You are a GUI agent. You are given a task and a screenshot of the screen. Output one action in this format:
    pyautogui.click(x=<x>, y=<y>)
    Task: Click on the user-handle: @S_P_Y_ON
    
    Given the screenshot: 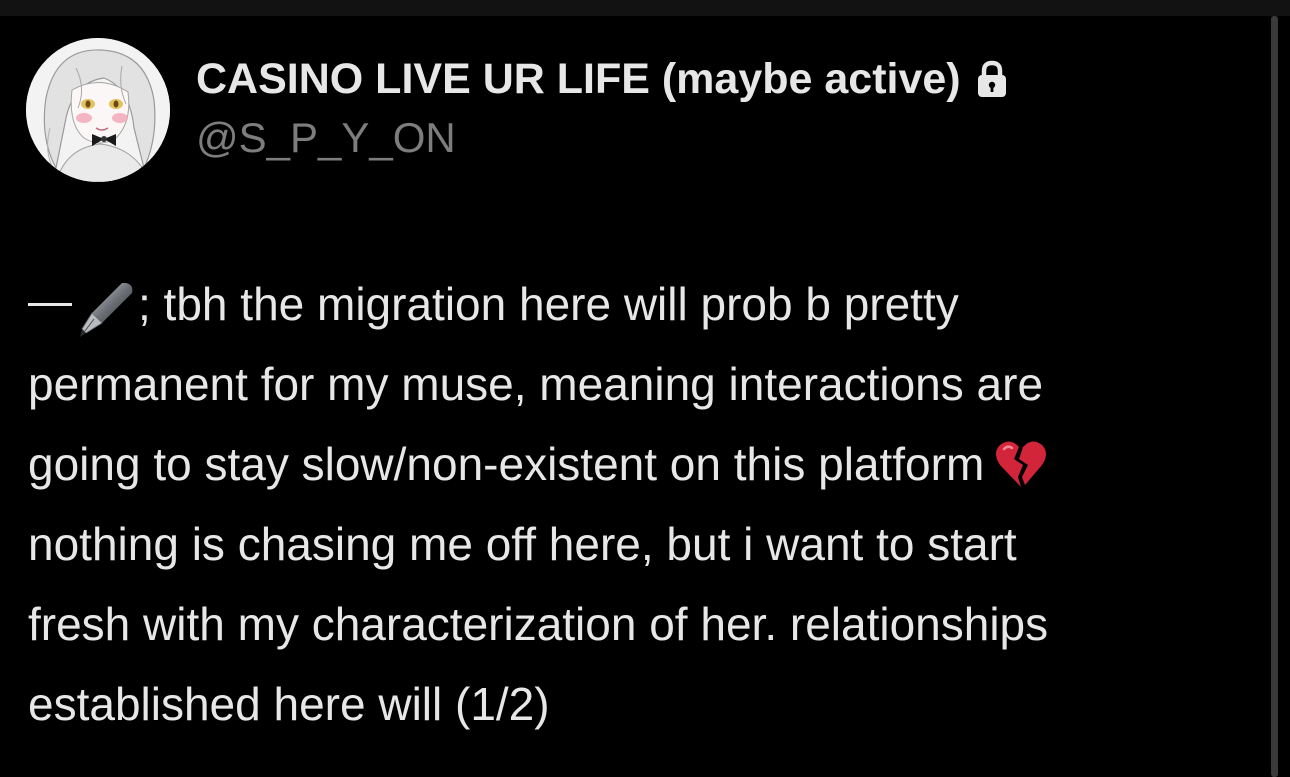 What is the action you would take?
    pyautogui.click(x=326, y=138)
    